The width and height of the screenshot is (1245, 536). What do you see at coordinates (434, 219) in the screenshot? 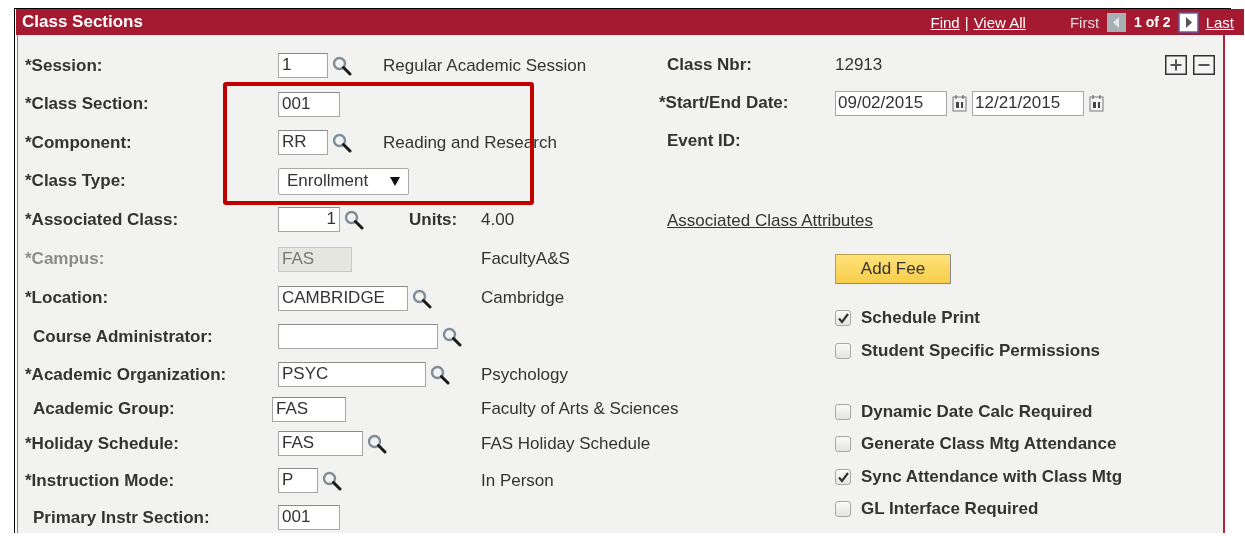
I see `units-label: Units:` at bounding box center [434, 219].